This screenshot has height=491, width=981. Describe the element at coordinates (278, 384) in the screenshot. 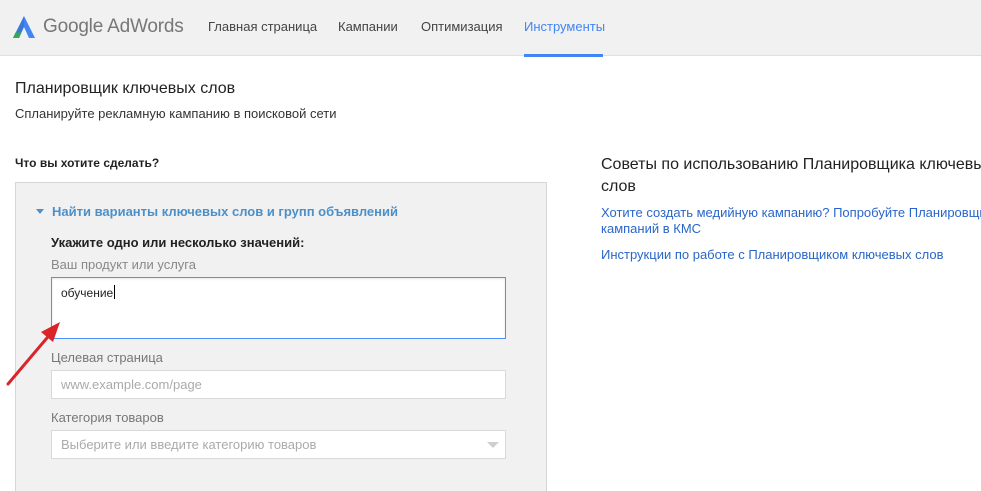

I see `landing-page-input: www.example.com/page` at that location.